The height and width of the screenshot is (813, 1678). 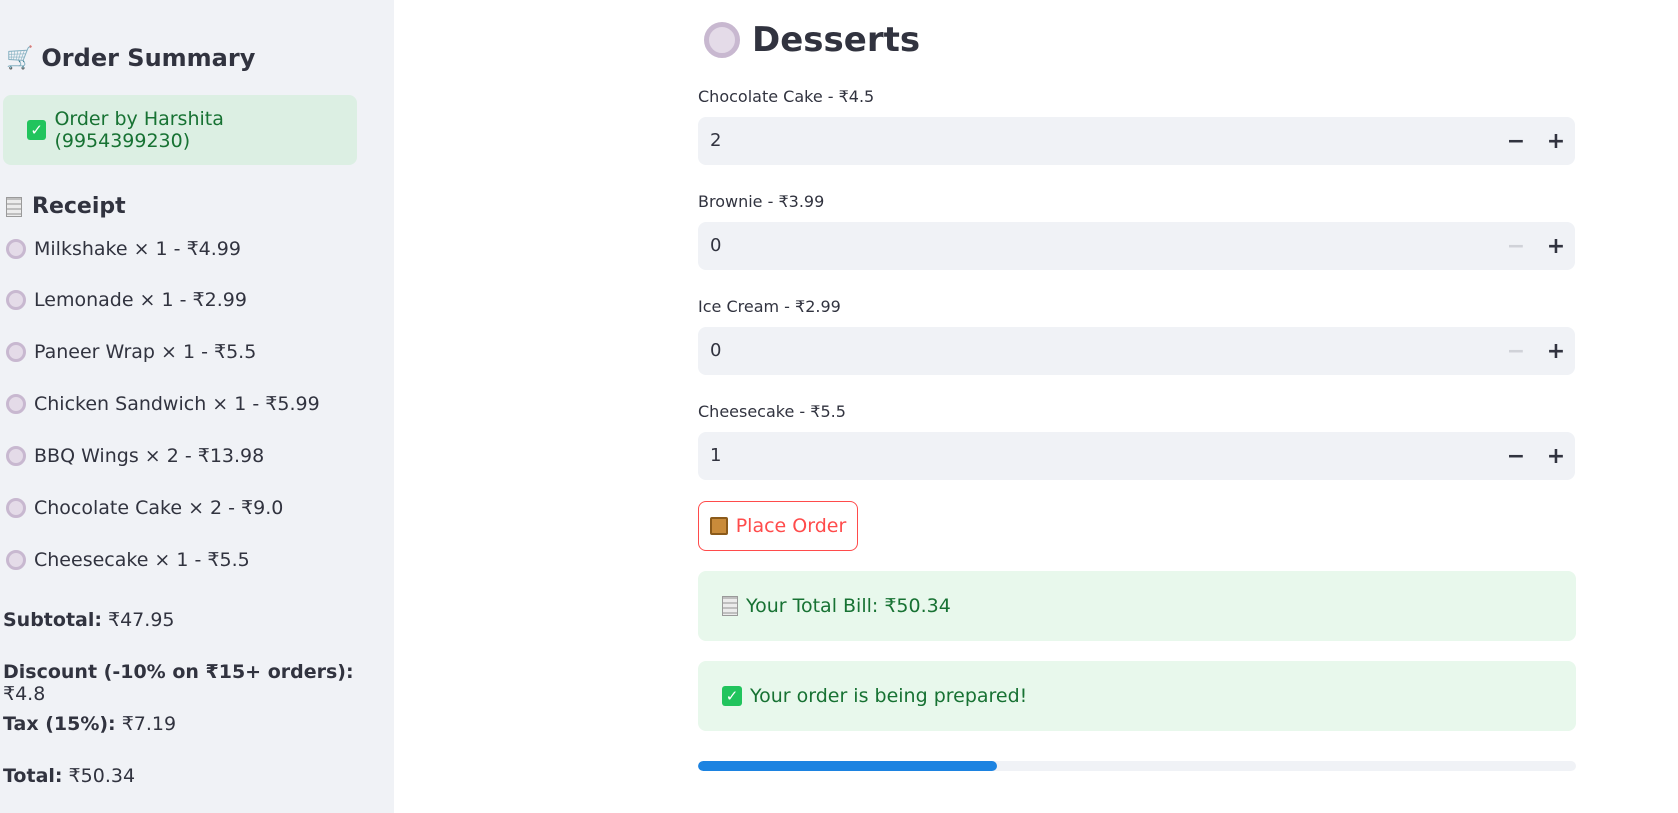 I want to click on tax-value: ₹7.19, so click(x=146, y=724).